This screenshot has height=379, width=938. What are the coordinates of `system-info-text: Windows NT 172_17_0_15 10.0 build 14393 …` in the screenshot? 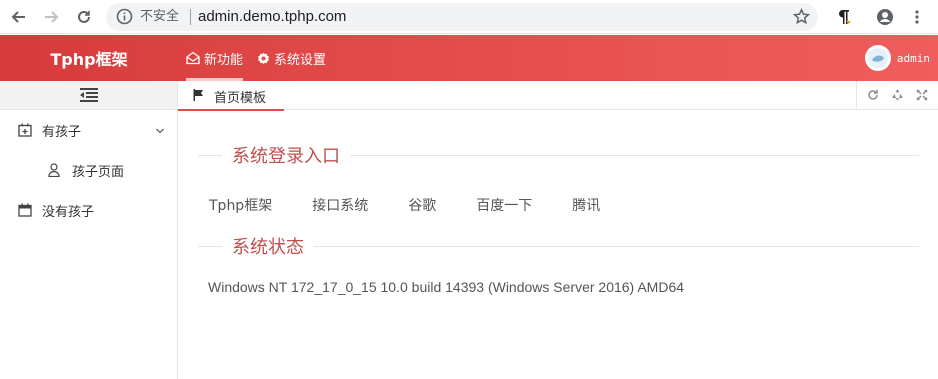 It's located at (446, 287).